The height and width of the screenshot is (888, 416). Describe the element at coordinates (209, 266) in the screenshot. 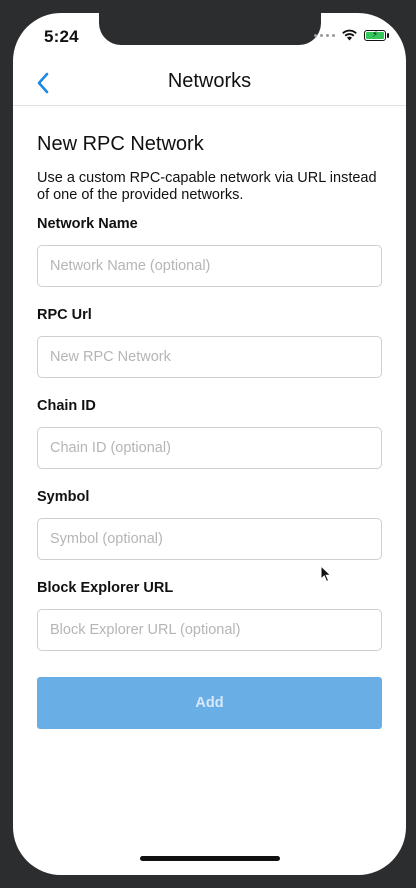

I see `network-name-input` at that location.